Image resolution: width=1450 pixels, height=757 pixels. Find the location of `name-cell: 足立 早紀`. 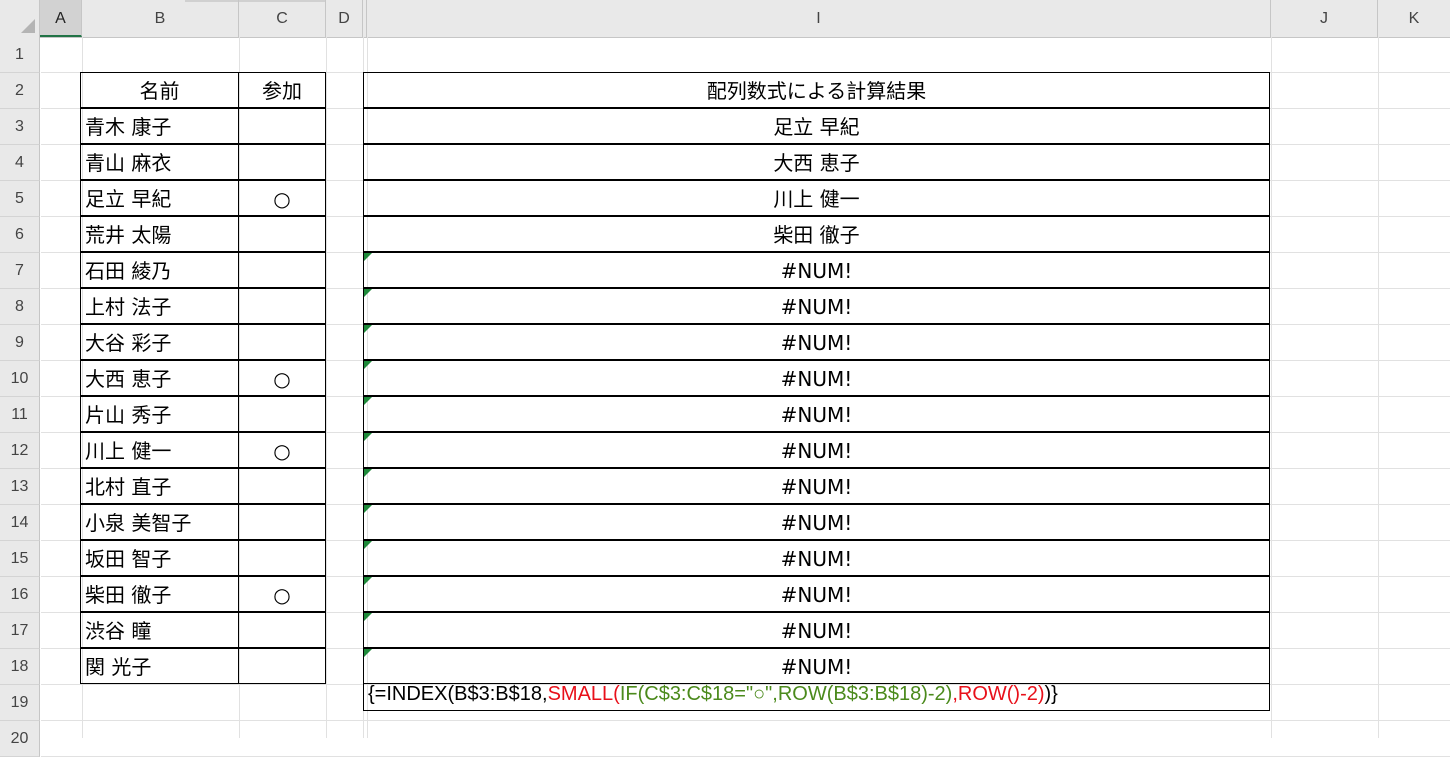

name-cell: 足立 早紀 is located at coordinates (159, 198).